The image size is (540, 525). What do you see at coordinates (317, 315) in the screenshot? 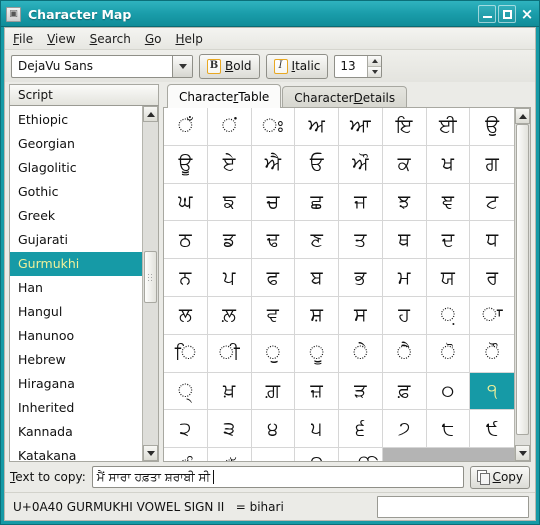
I see `character-cell: ਸ਼` at bounding box center [317, 315].